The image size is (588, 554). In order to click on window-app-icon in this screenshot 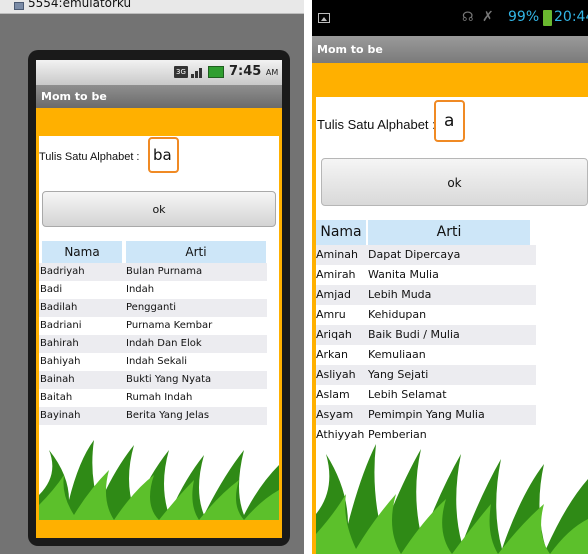, I will do `click(19, 6)`.